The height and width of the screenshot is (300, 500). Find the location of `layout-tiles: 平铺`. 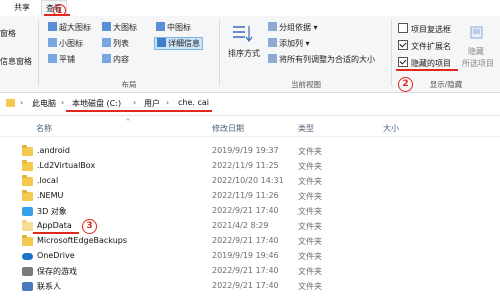

layout-tiles: 平铺 is located at coordinates (61, 59).